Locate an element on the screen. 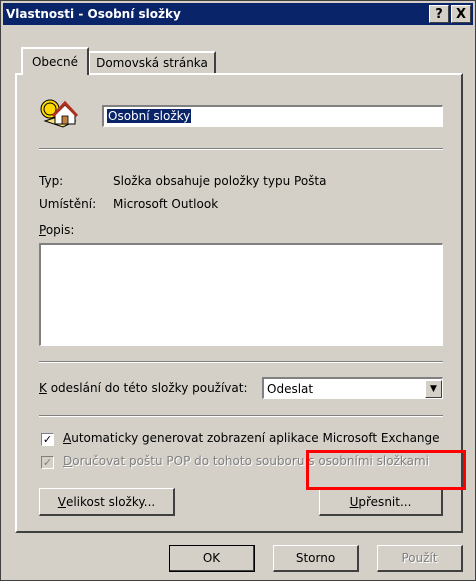 The height and width of the screenshot is (581, 476). help-button: ? is located at coordinates (439, 14).